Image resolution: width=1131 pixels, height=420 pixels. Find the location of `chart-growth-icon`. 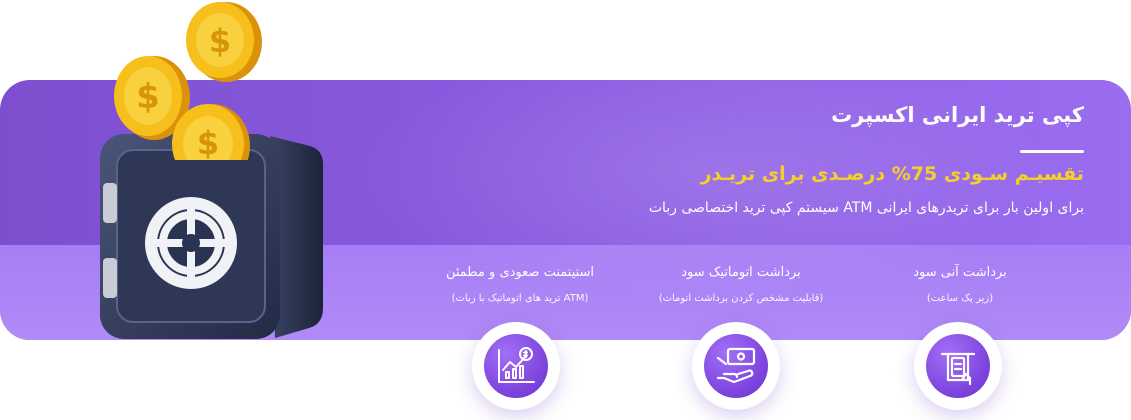

chart-growth-icon is located at coordinates (516, 365).